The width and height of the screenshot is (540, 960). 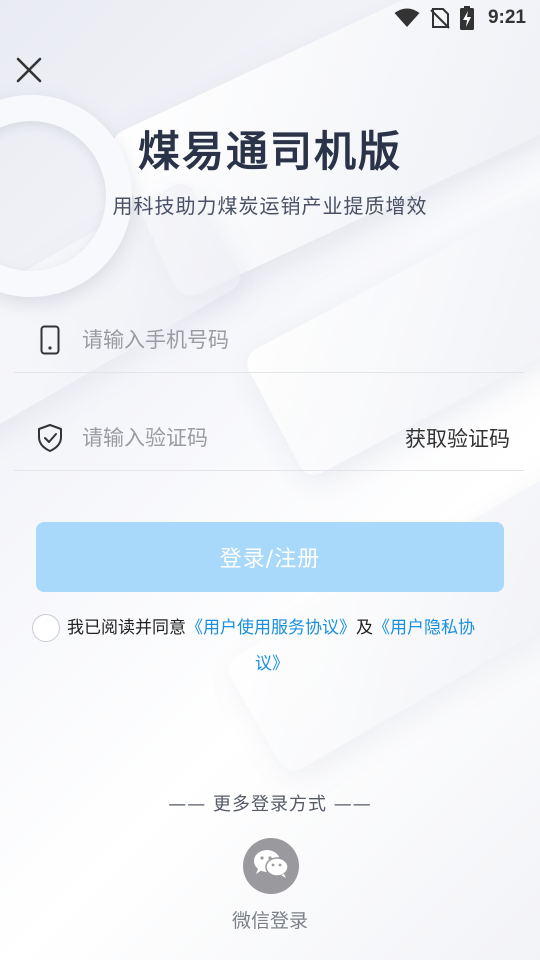 What do you see at coordinates (364, 628) in the screenshot?
I see `agreement-conjunction: 及` at bounding box center [364, 628].